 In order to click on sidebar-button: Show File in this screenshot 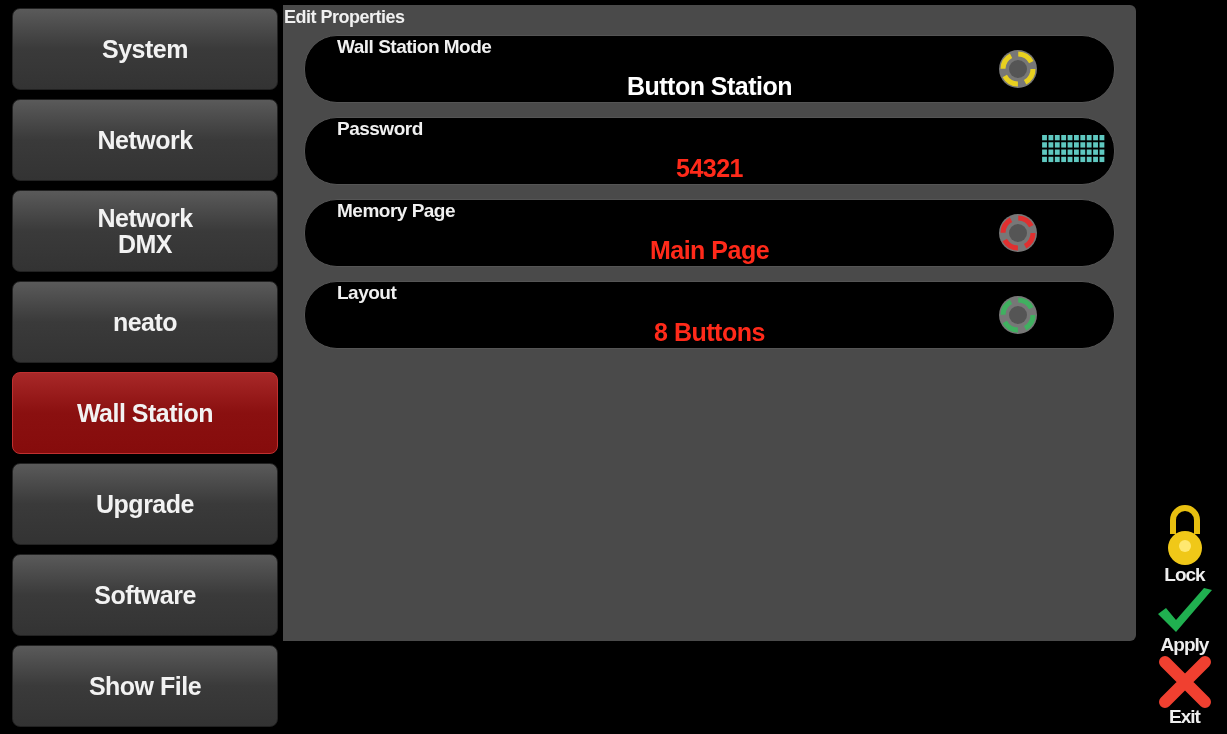, I will do `click(145, 686)`.